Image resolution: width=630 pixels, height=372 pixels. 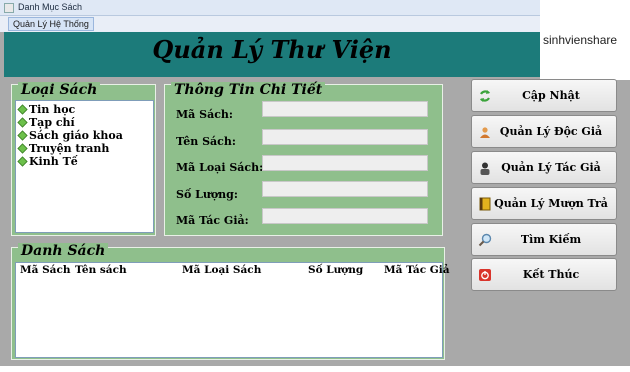 I want to click on ten-sach-label: Tên Sách:, so click(x=206, y=141).